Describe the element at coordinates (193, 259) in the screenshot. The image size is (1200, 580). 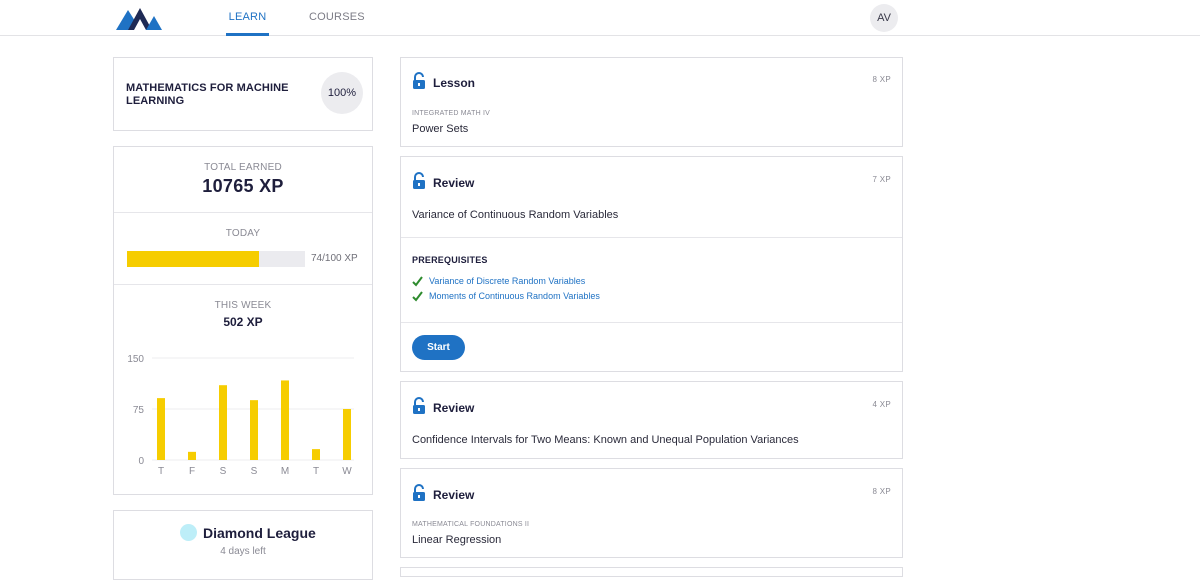
I see `today-progress-fill` at that location.